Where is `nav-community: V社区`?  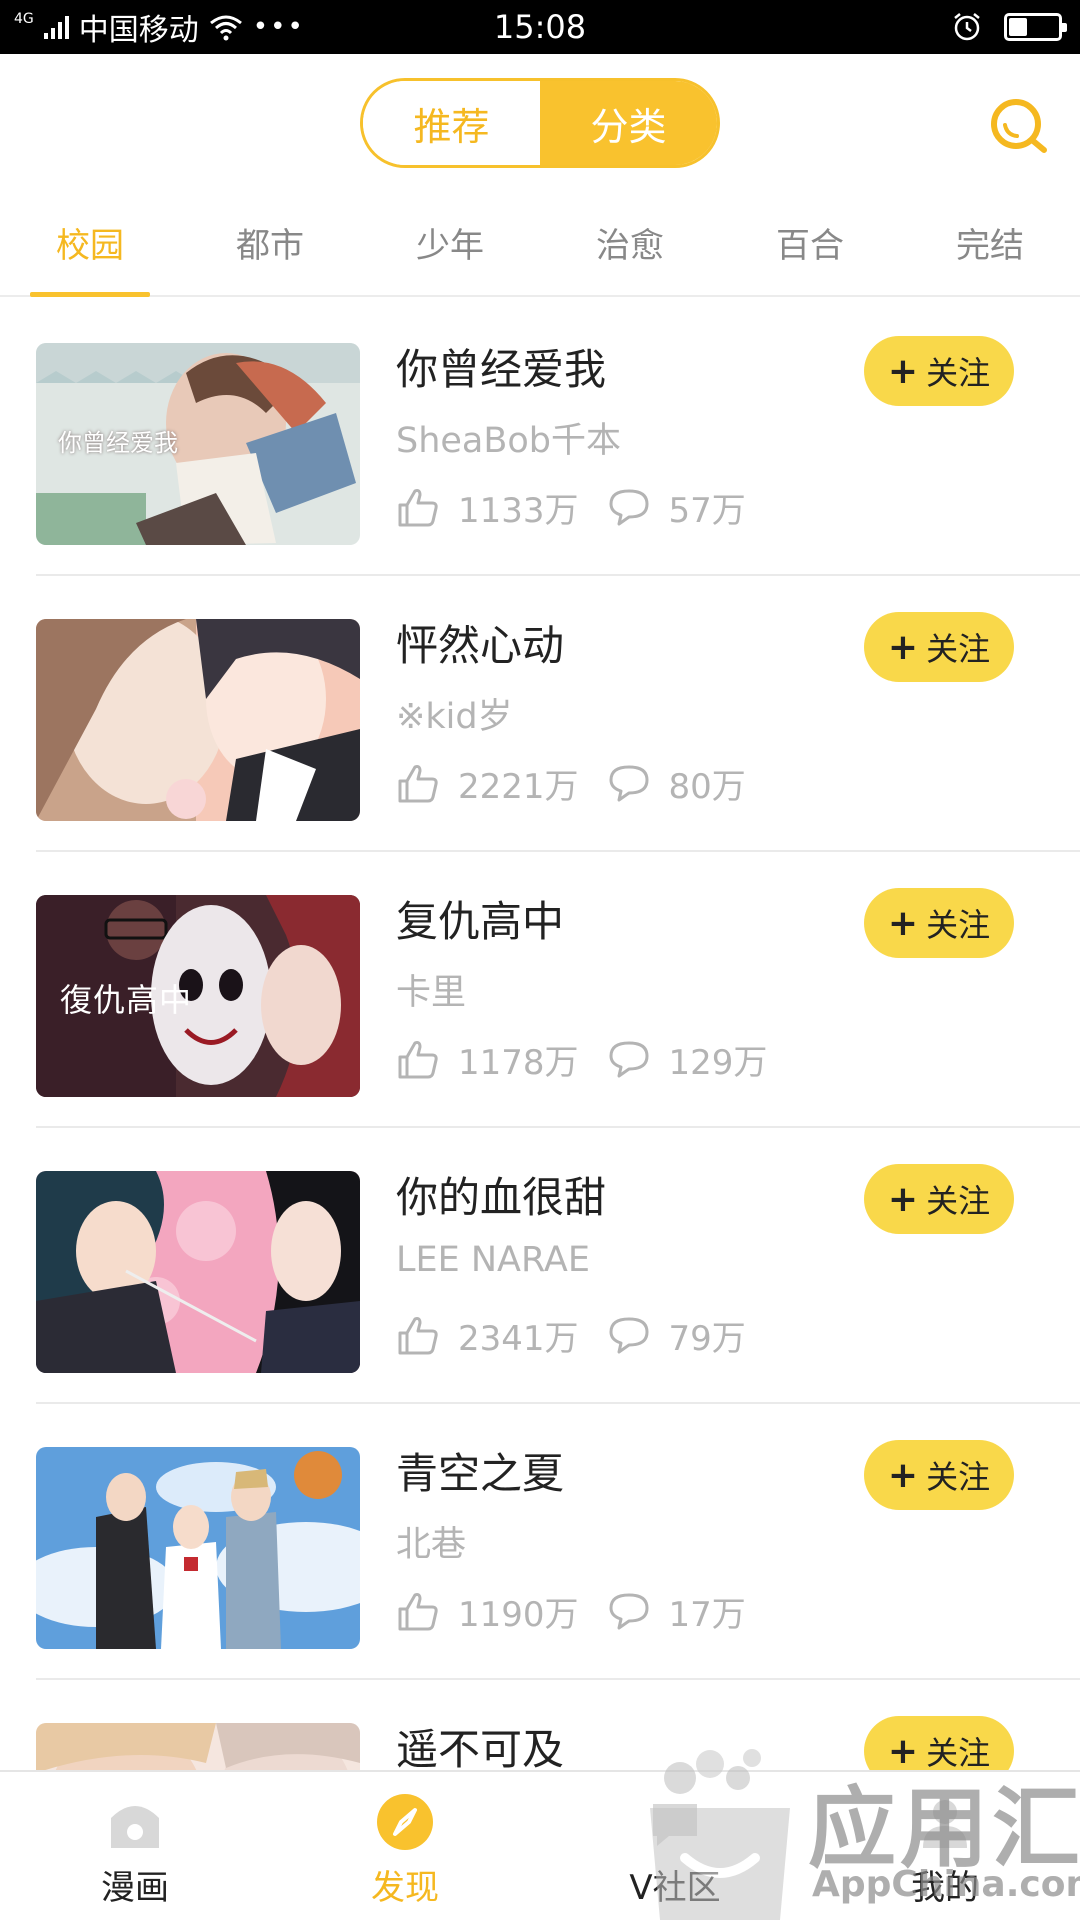 nav-community: V社区 is located at coordinates (675, 1846).